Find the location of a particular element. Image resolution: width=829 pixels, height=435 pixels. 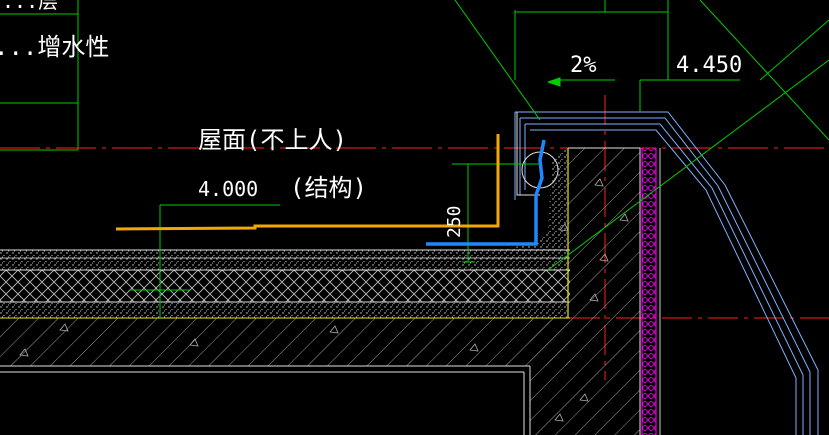

slope-label: 2% is located at coordinates (583, 65).